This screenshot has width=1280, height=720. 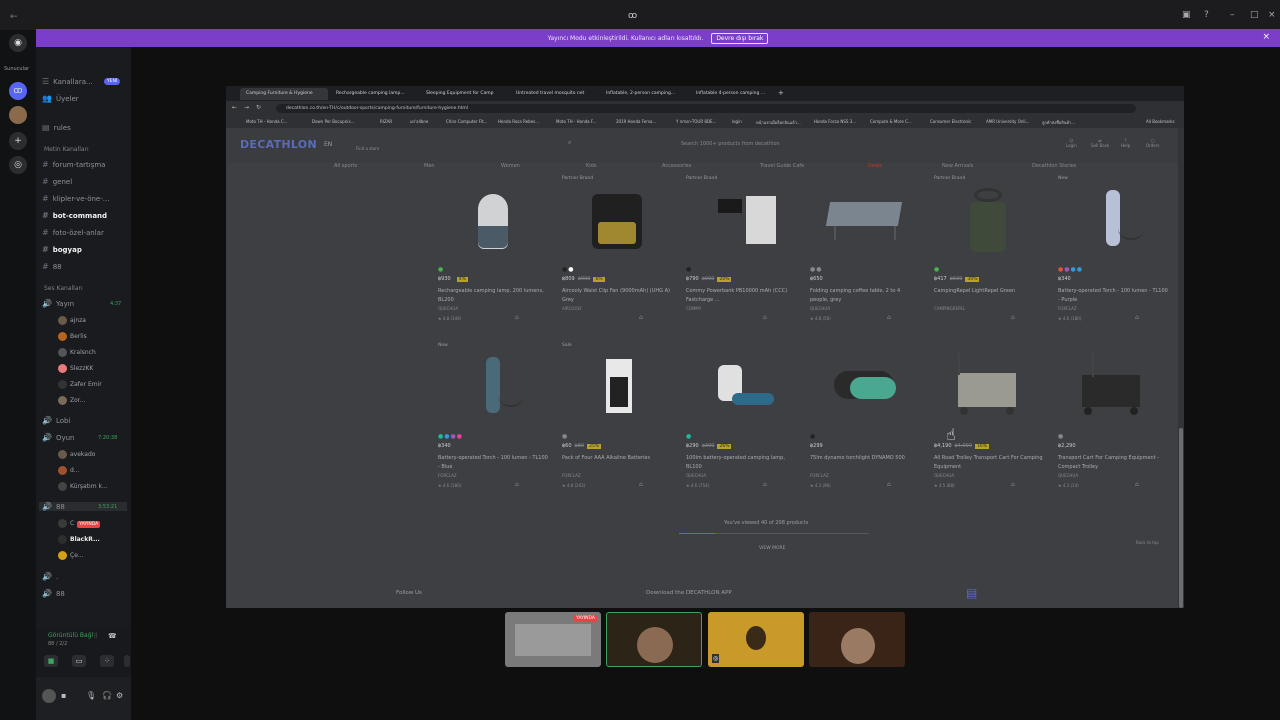 I want to click on browser-tab: Untreated travel mosquito net, so click(x=554, y=94).